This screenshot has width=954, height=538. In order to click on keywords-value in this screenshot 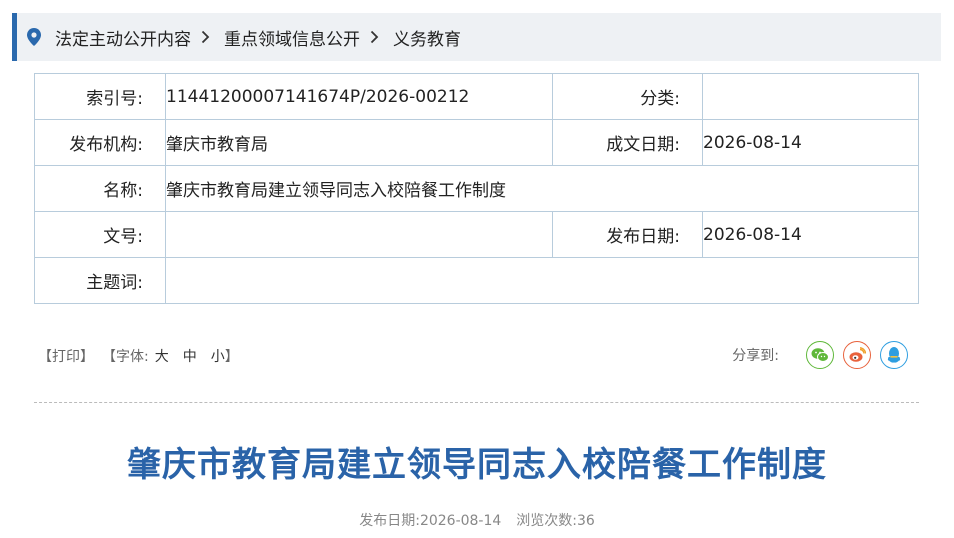, I will do `click(542, 280)`.